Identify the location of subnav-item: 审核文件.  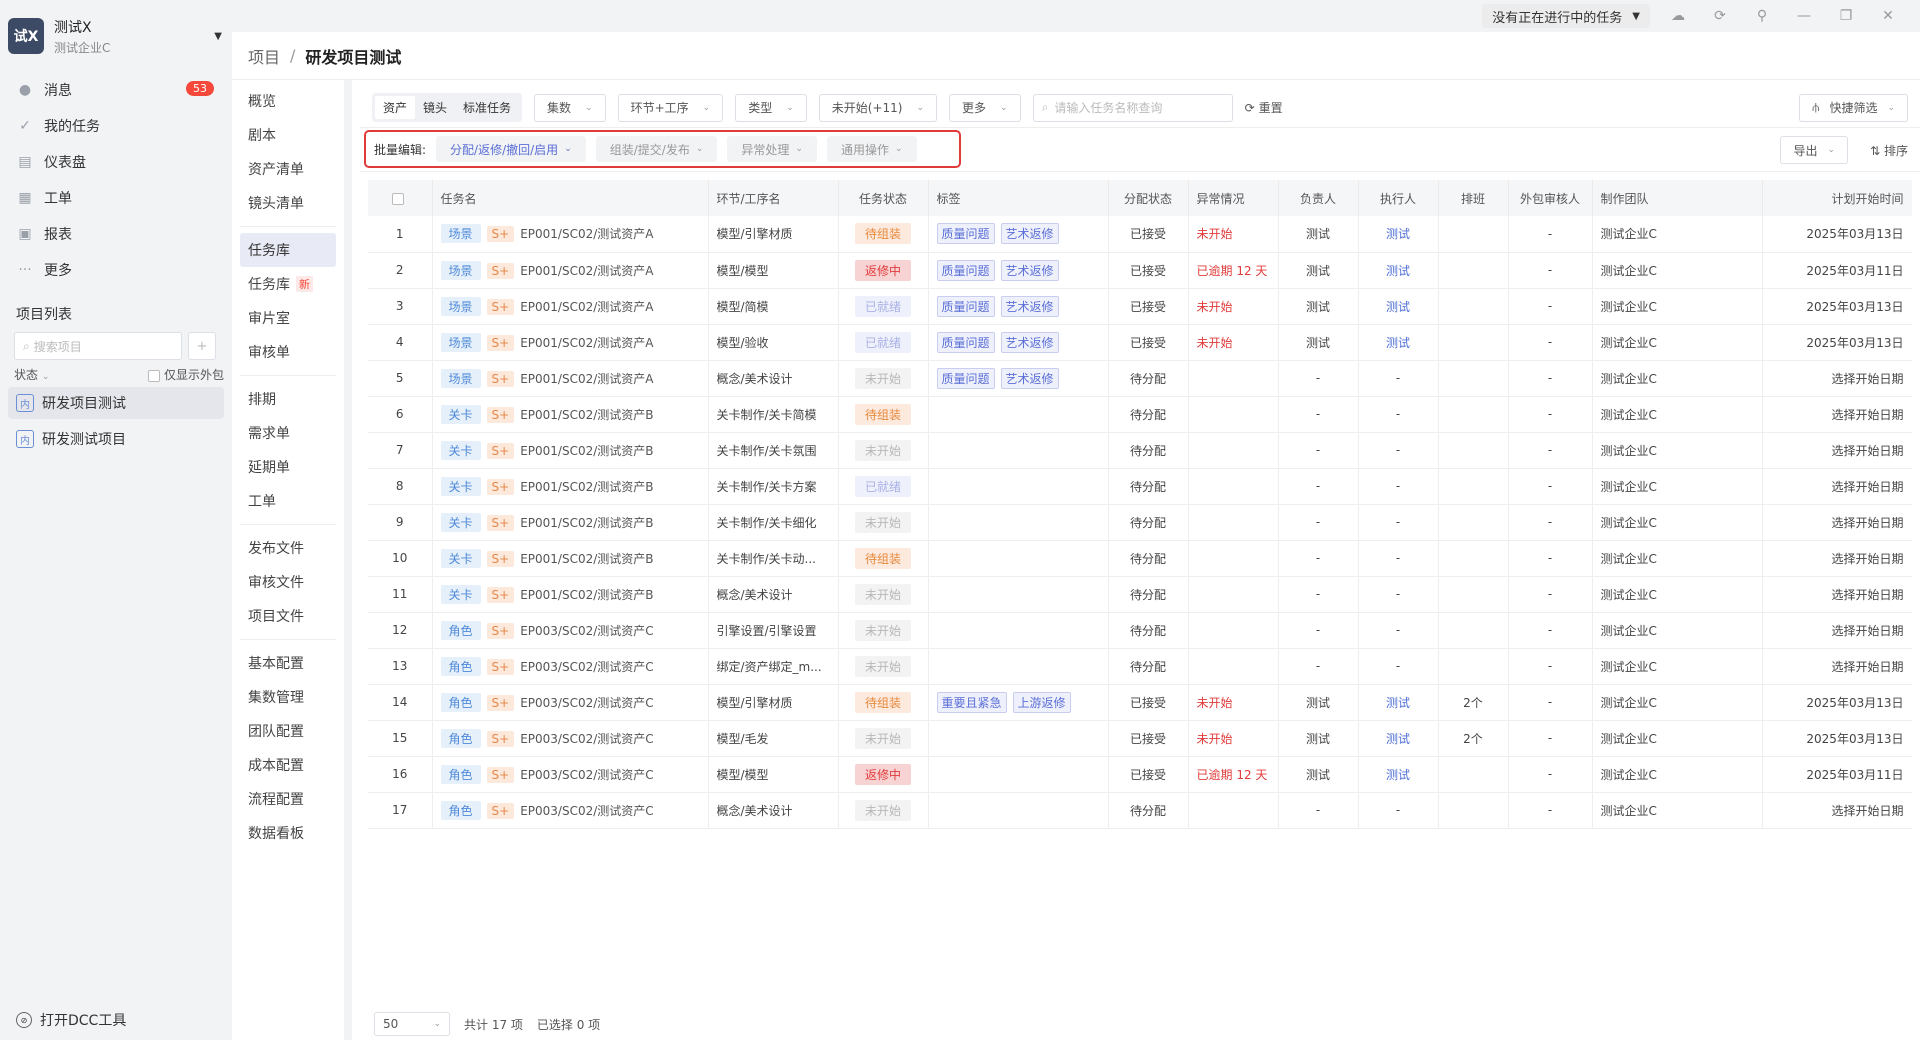
(288, 582).